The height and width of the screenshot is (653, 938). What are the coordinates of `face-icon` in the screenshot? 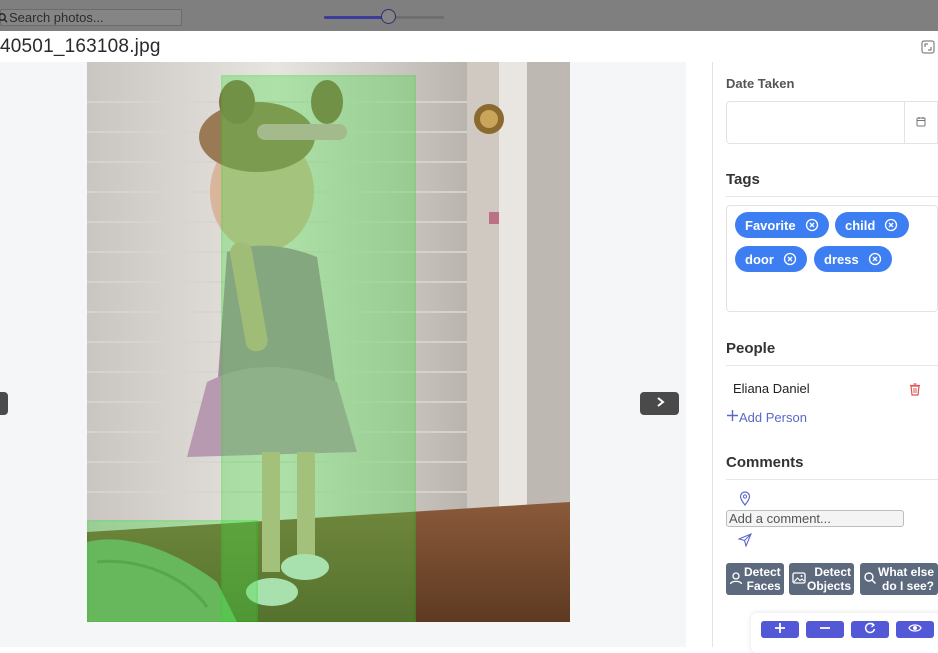 It's located at (736, 579).